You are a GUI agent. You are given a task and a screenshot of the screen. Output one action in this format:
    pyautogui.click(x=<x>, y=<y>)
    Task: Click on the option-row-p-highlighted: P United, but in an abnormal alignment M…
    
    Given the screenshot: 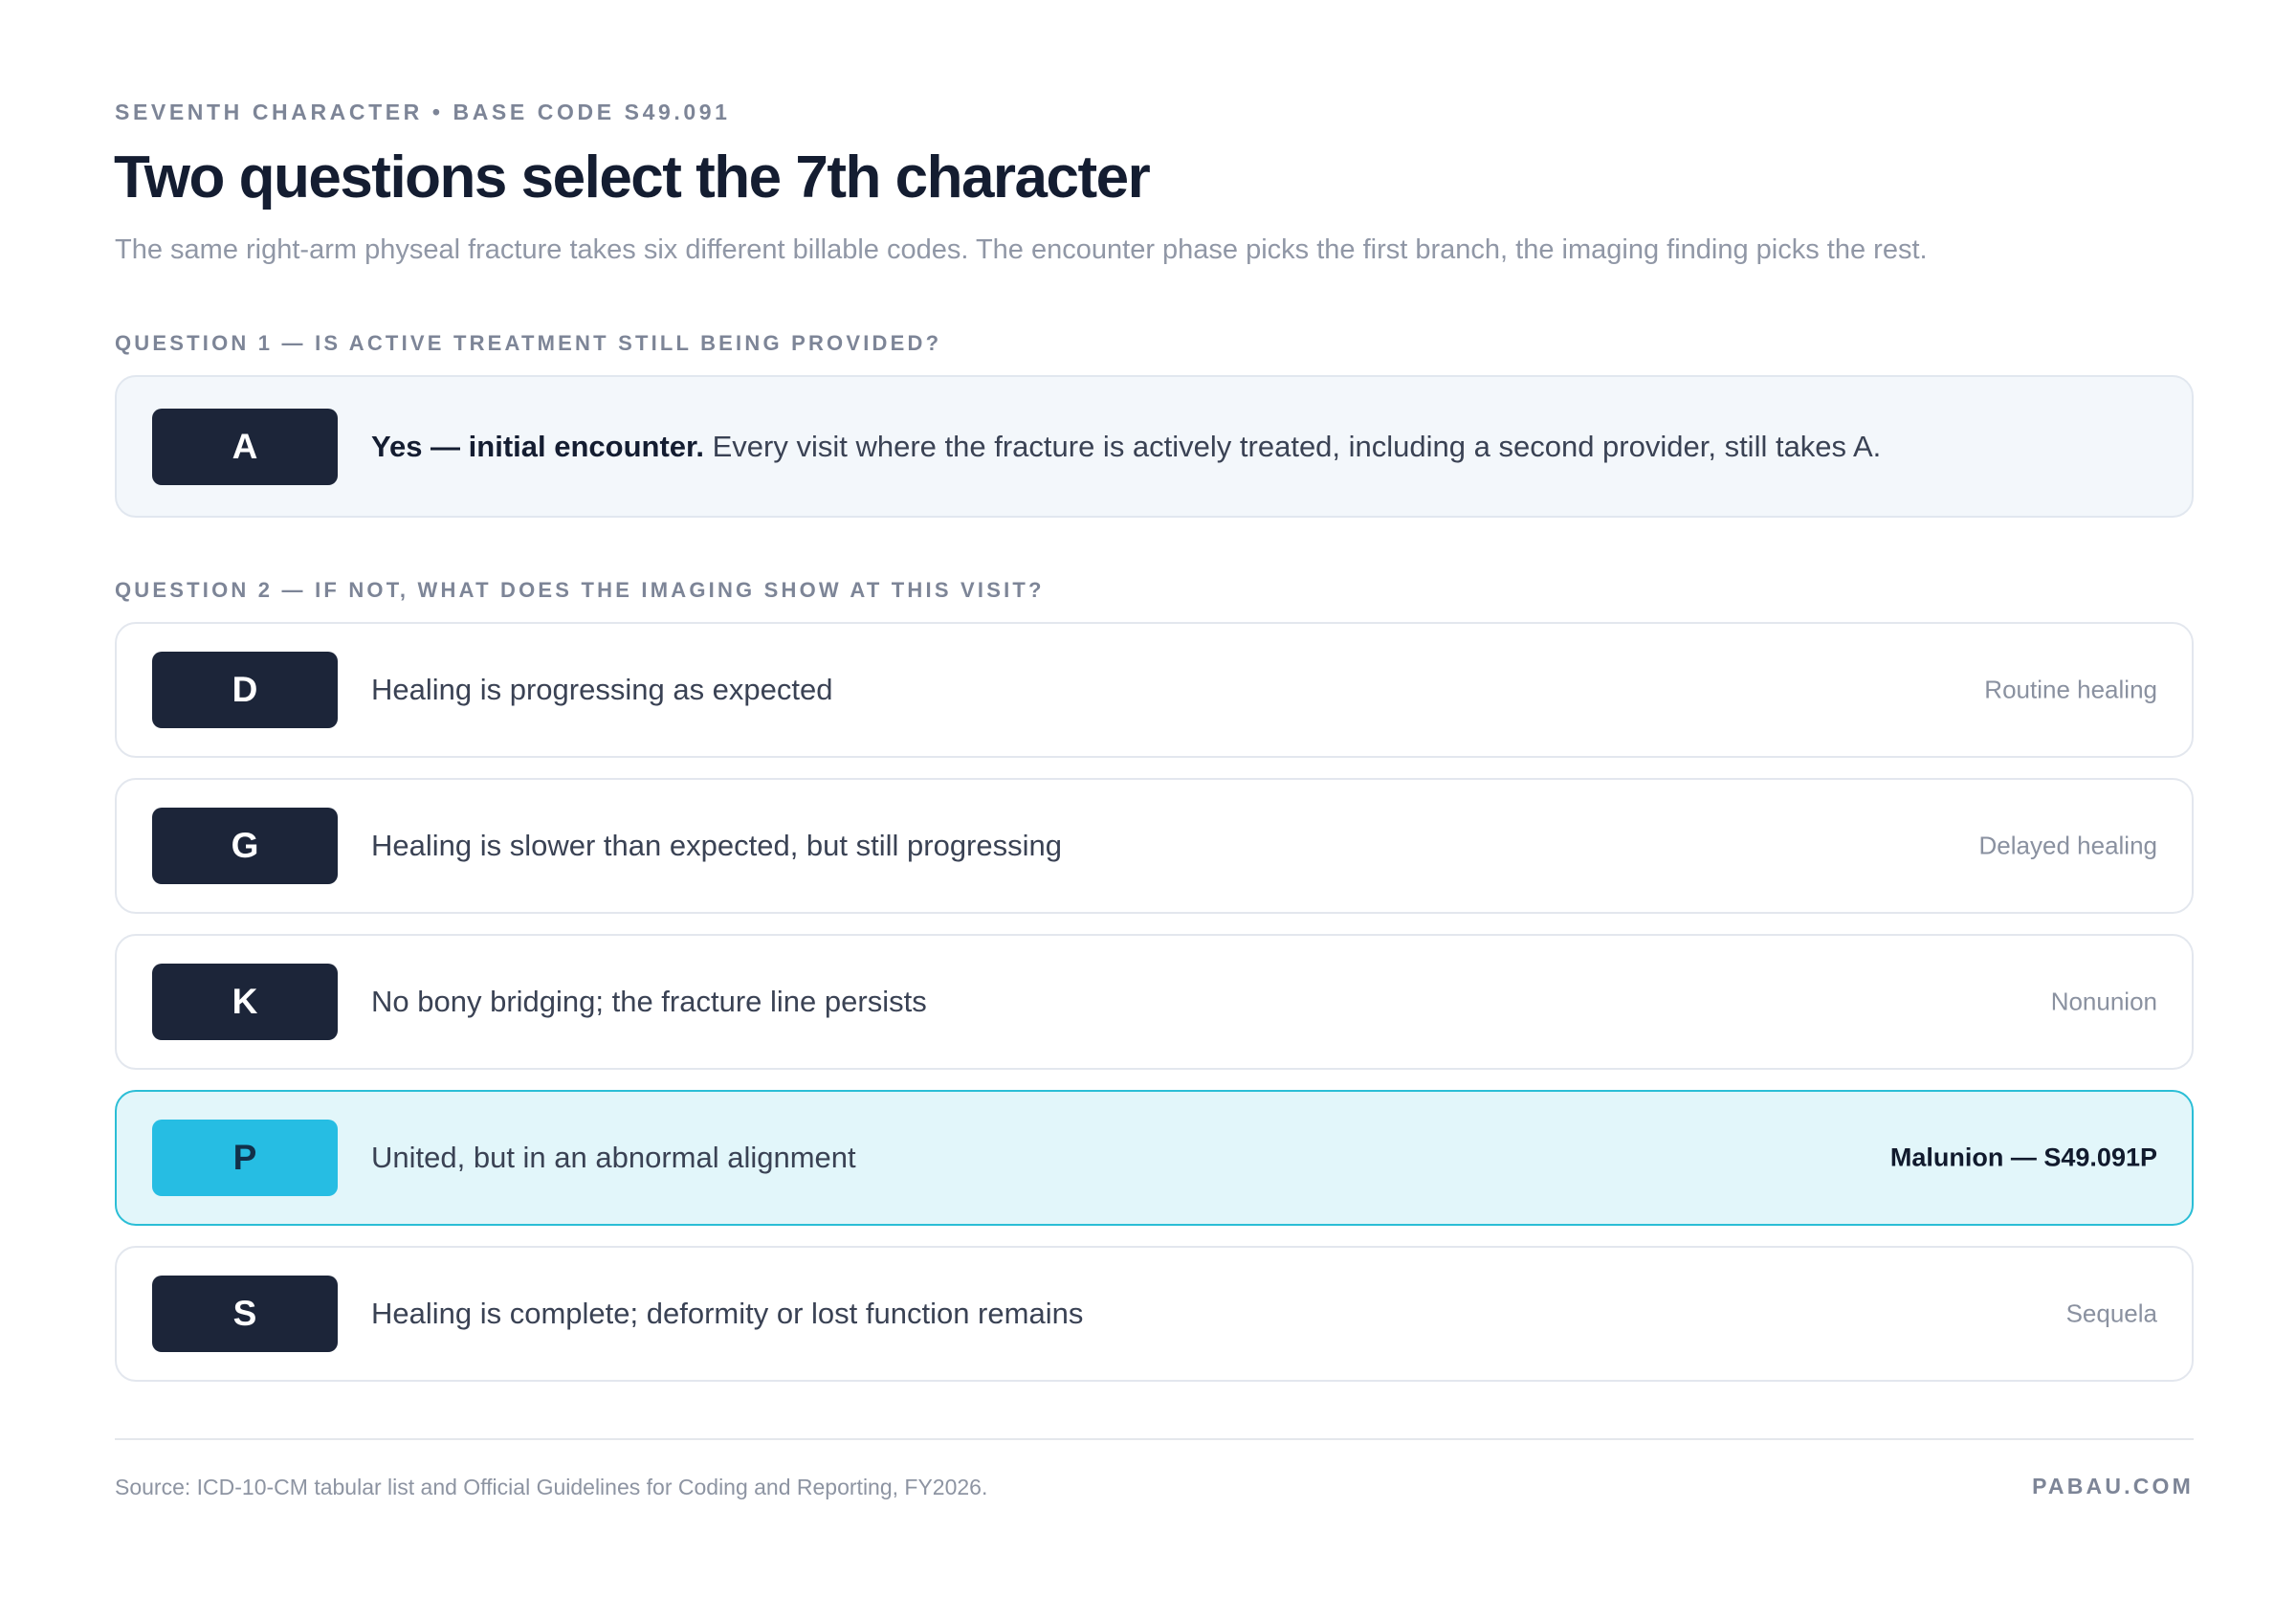 What is the action you would take?
    pyautogui.click(x=1154, y=1158)
    